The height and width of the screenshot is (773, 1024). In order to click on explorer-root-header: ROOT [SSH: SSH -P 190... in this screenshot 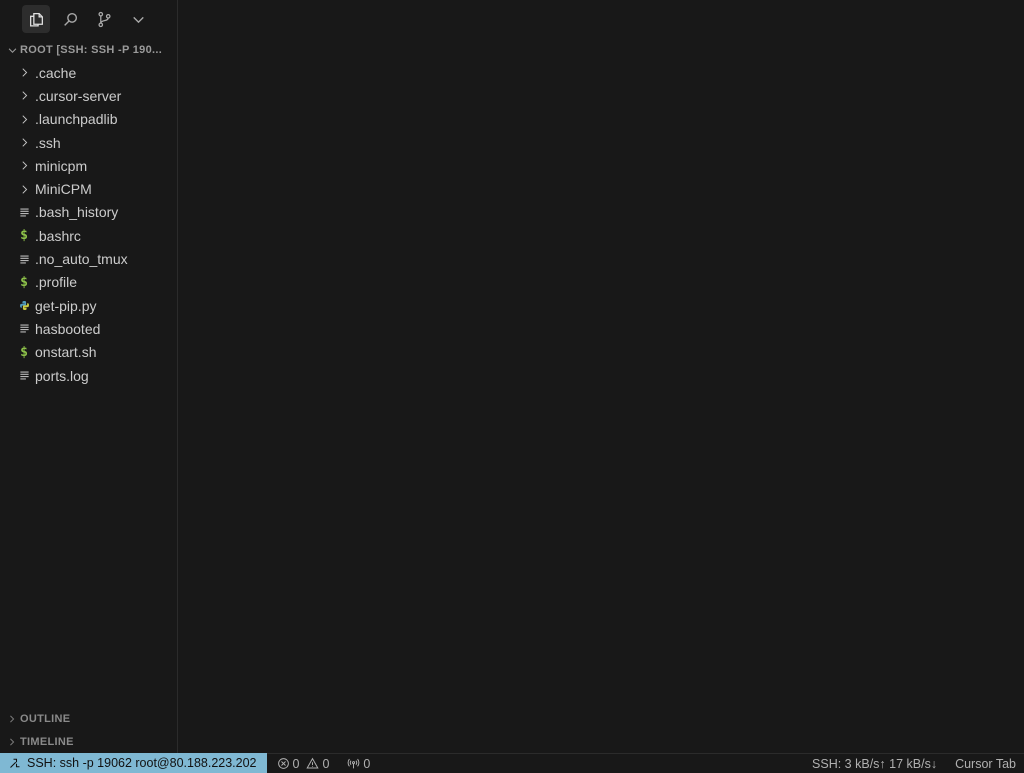, I will do `click(89, 50)`.